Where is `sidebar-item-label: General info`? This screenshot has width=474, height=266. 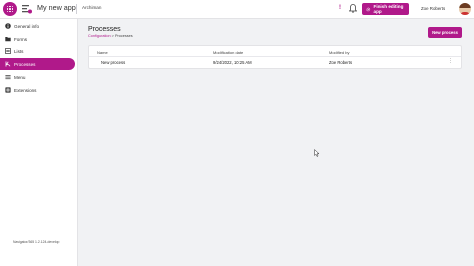
sidebar-item-label: General info is located at coordinates (27, 26).